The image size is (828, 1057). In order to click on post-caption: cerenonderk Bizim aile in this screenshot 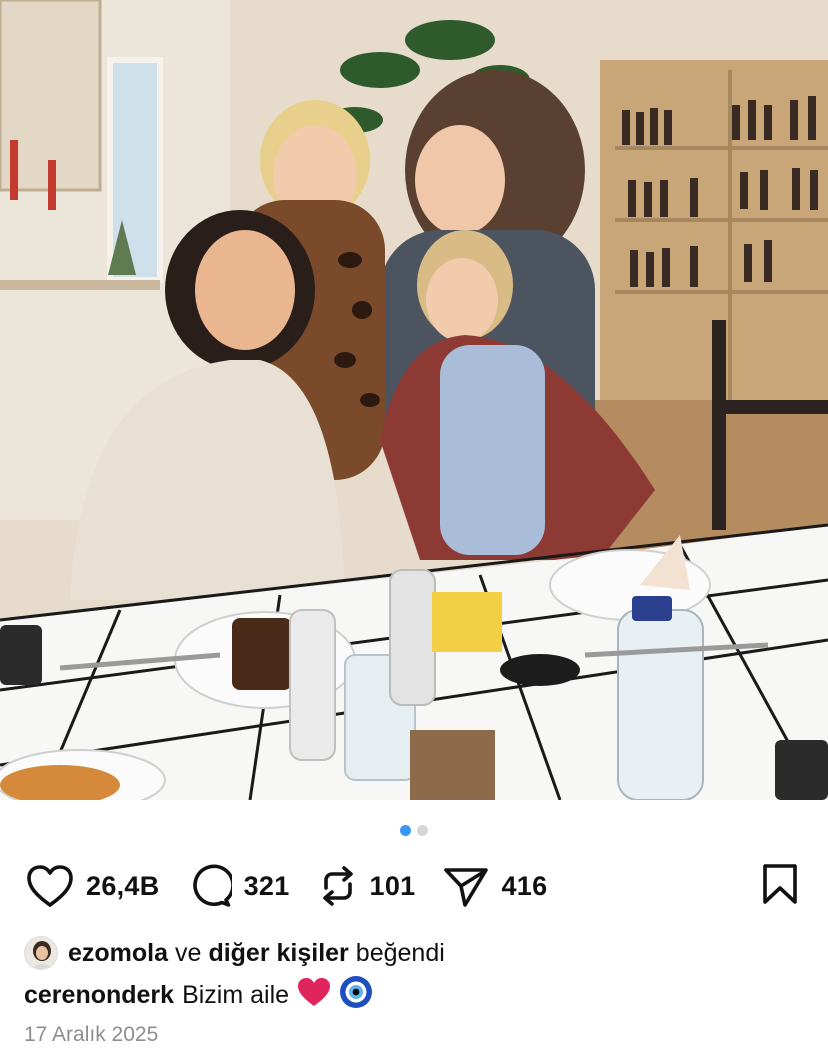, I will do `click(198, 995)`.